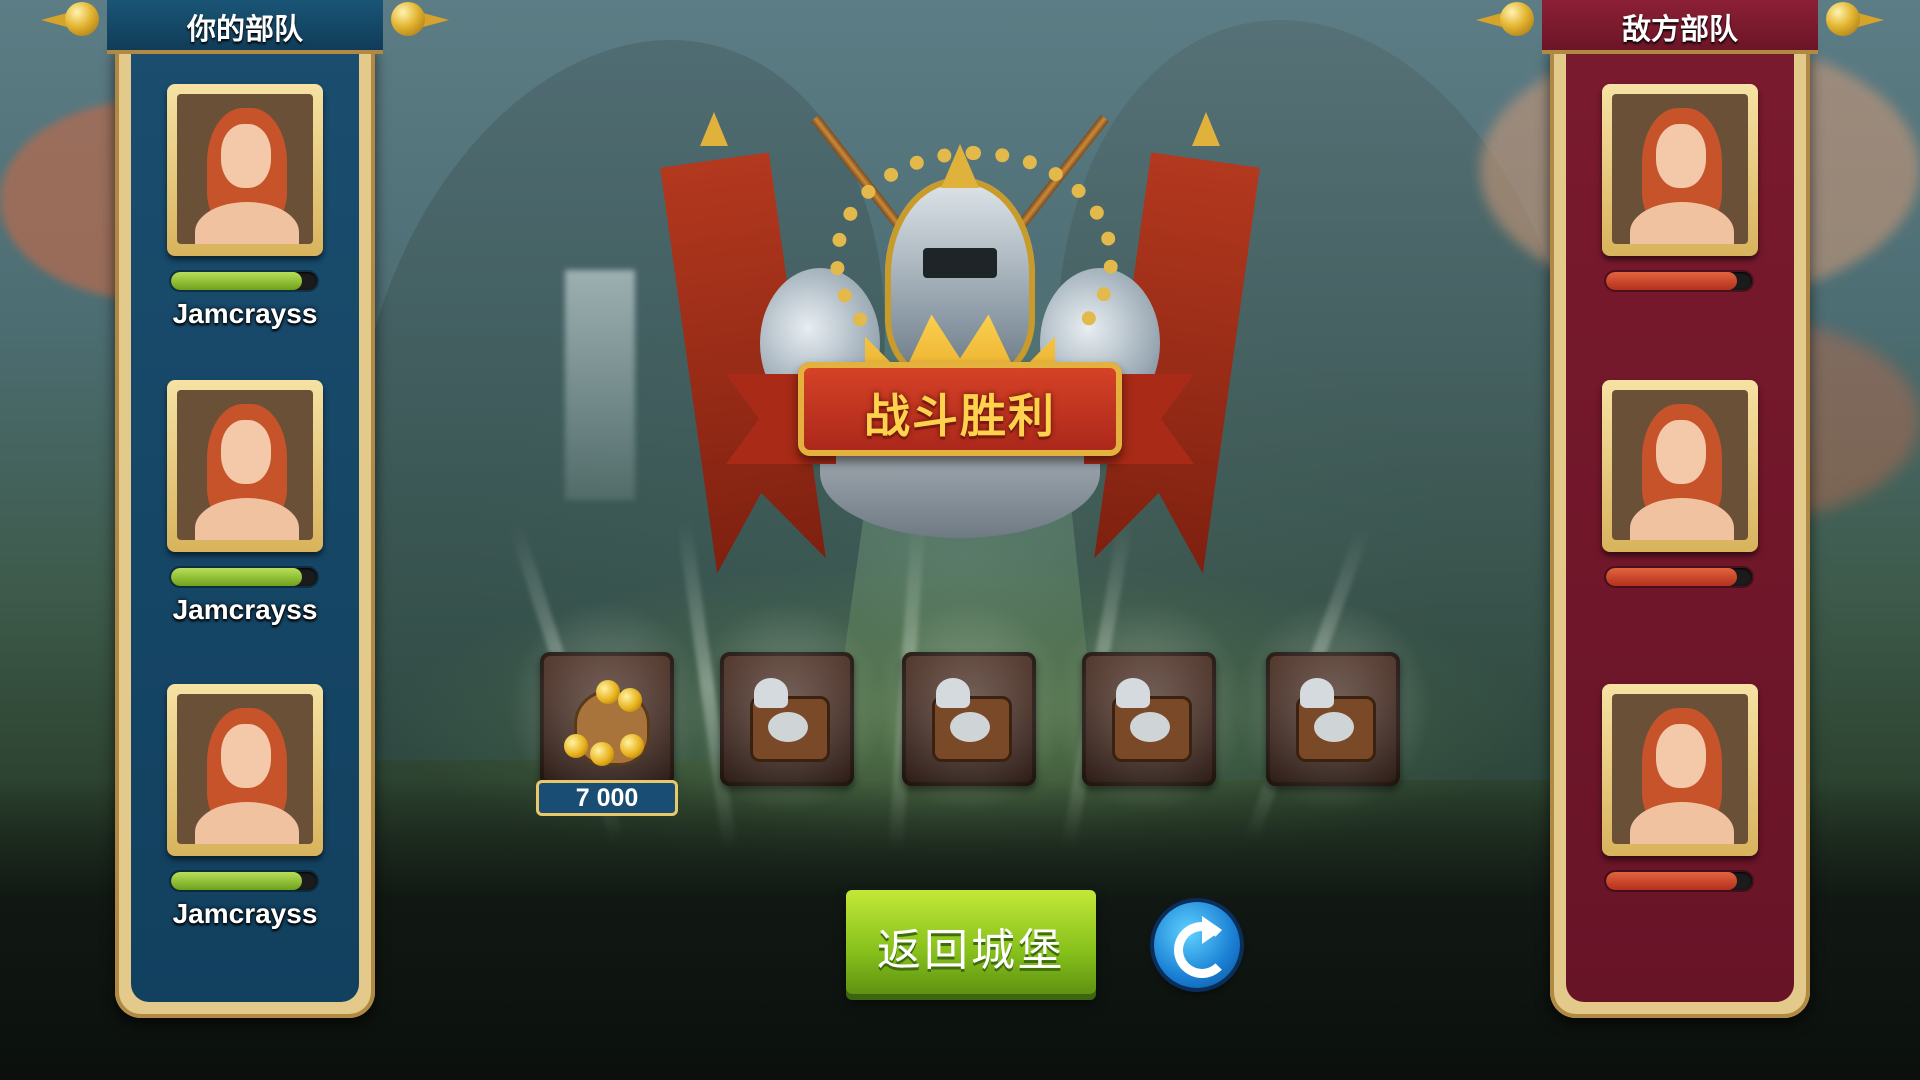 This screenshot has height=1080, width=1920. I want to click on your-army-title: 你的部队, so click(244, 29).